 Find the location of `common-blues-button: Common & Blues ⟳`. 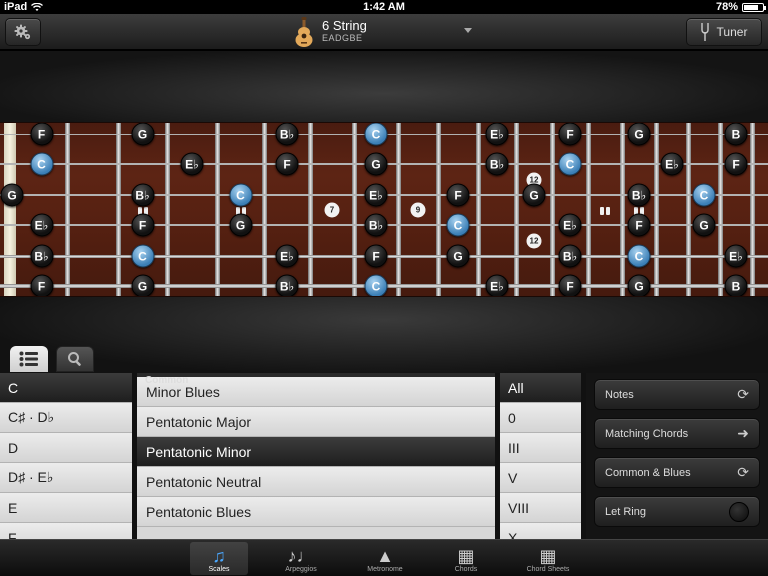

common-blues-button: Common & Blues ⟳ is located at coordinates (677, 472).